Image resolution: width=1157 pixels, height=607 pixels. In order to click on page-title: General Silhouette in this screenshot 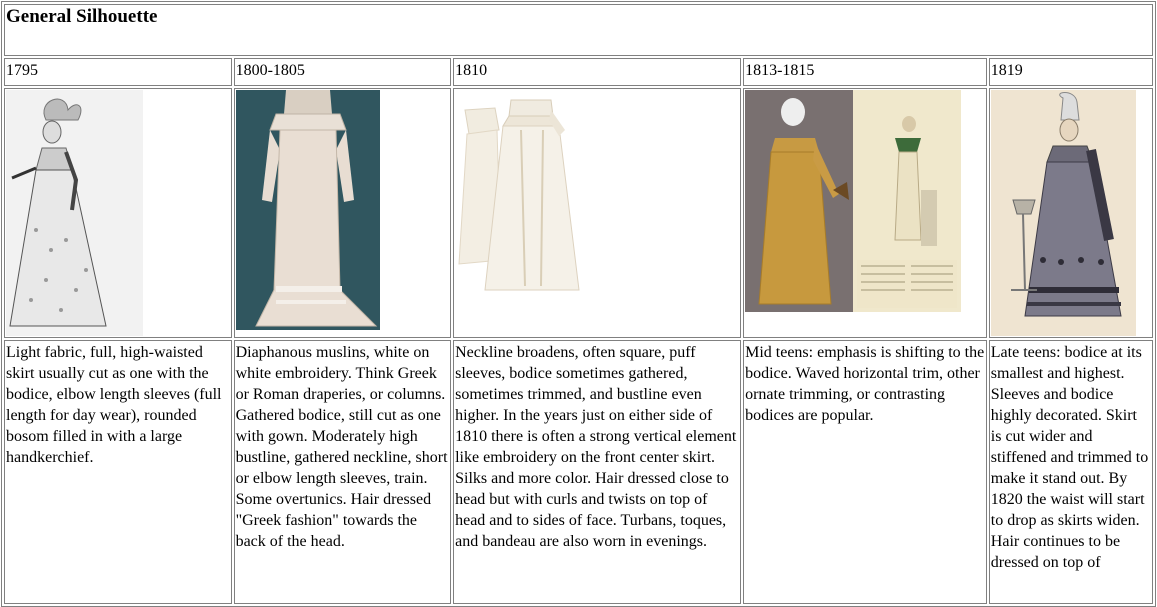, I will do `click(578, 30)`.